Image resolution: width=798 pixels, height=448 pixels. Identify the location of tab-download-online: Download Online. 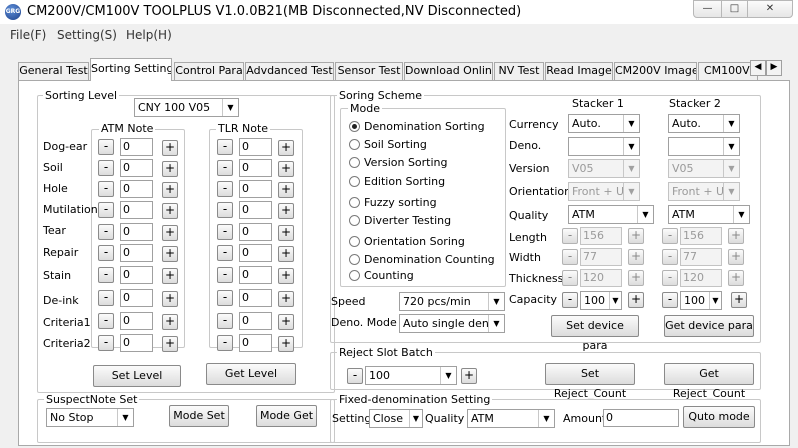
(448, 71).